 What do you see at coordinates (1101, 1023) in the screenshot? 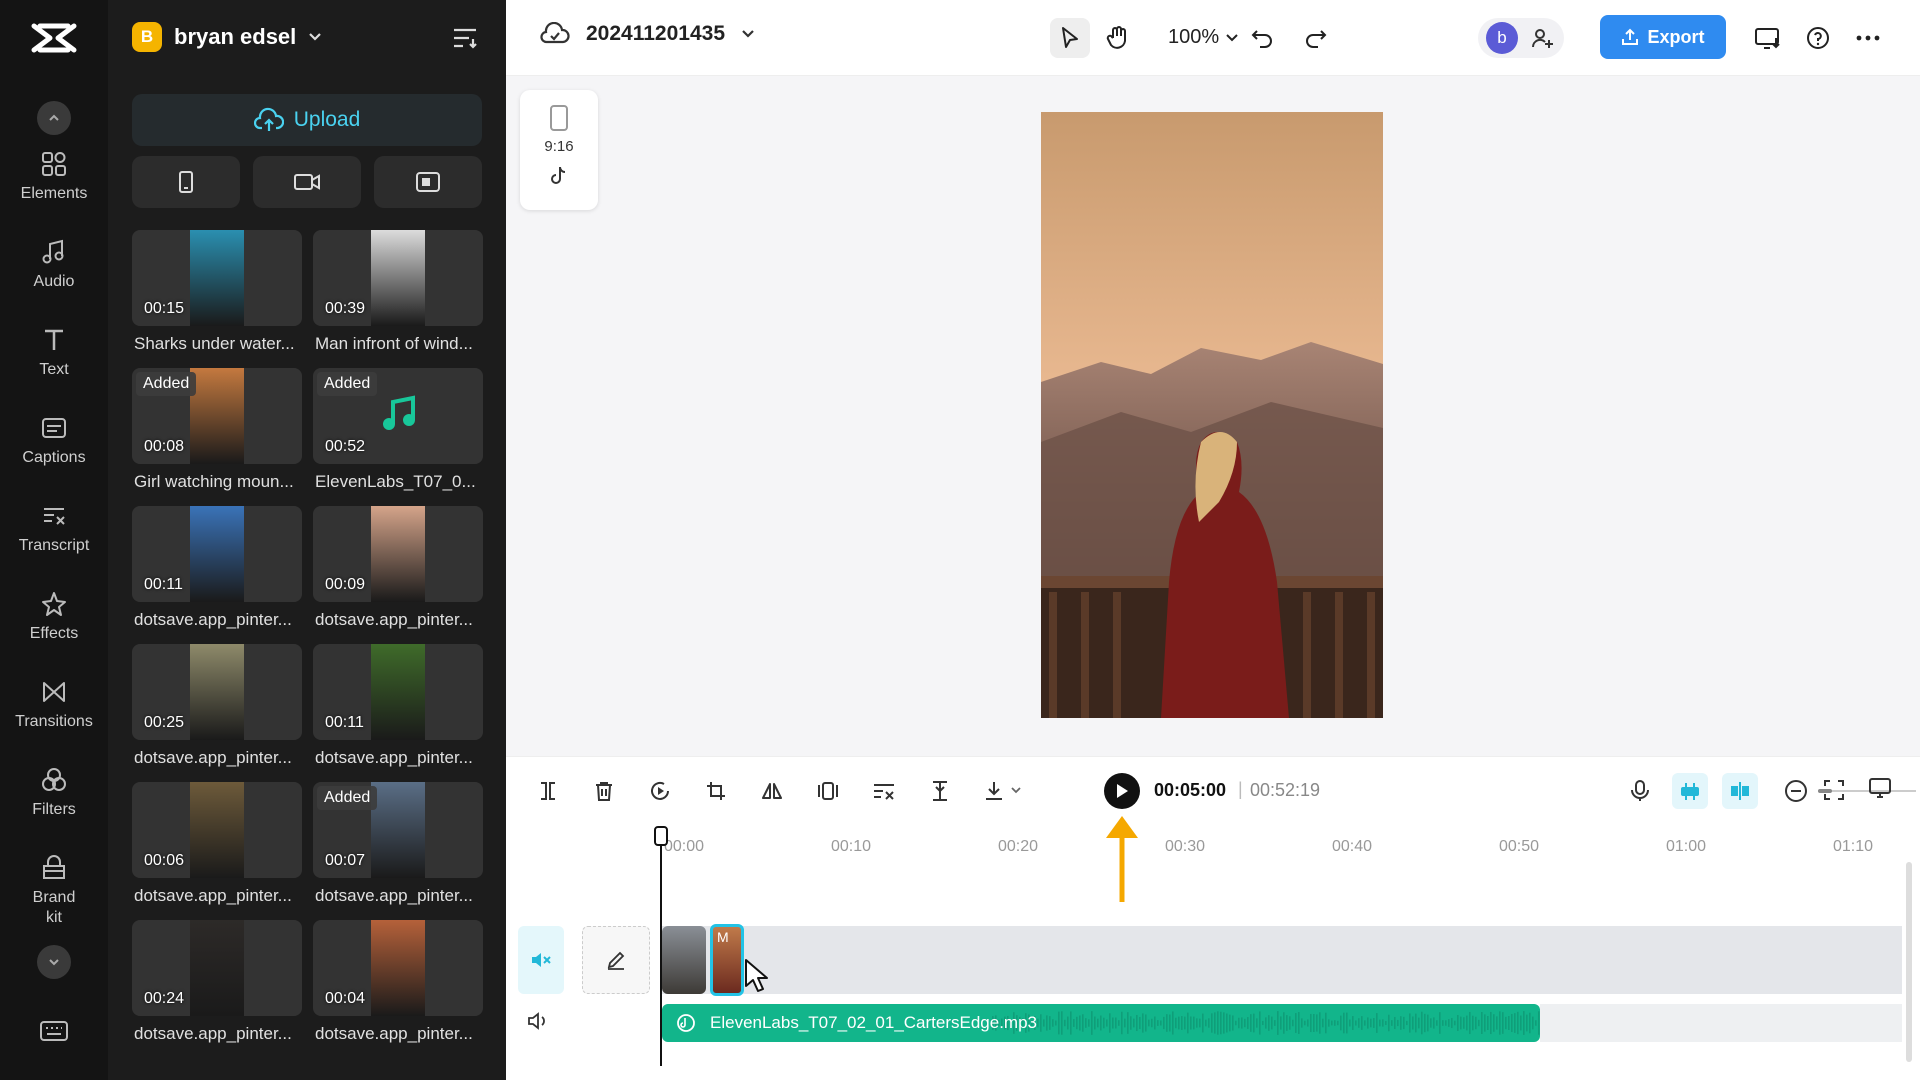
I see `audio-clip: ElevenLabs_T07_02_01_CartersEdge.mp3` at bounding box center [1101, 1023].